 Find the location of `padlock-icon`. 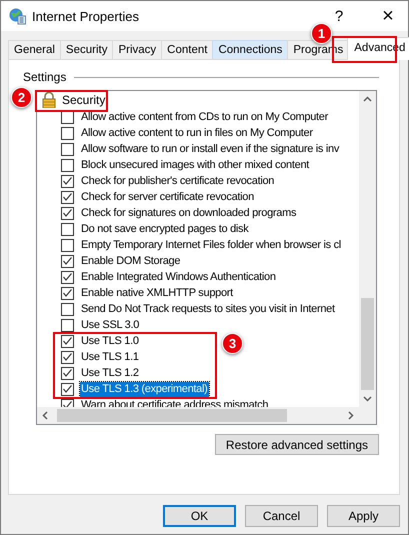

padlock-icon is located at coordinates (49, 100).